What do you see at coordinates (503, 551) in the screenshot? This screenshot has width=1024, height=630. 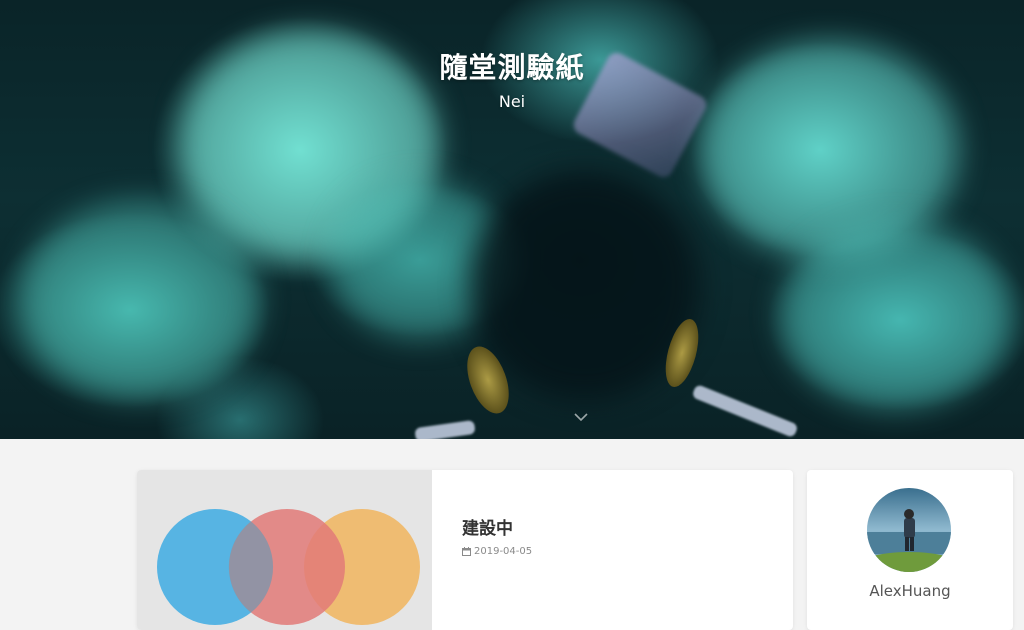 I see `post-date: 2019-04-05` at bounding box center [503, 551].